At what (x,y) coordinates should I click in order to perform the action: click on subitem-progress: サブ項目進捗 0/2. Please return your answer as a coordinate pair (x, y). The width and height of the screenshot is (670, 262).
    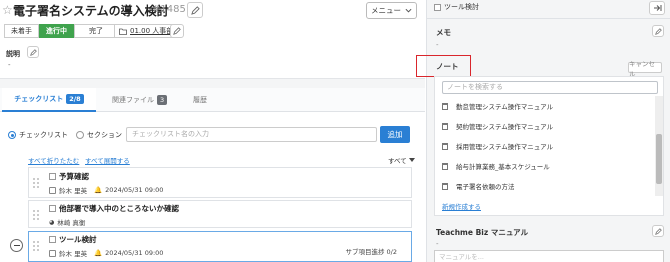
    Looking at the image, I should click on (371, 252).